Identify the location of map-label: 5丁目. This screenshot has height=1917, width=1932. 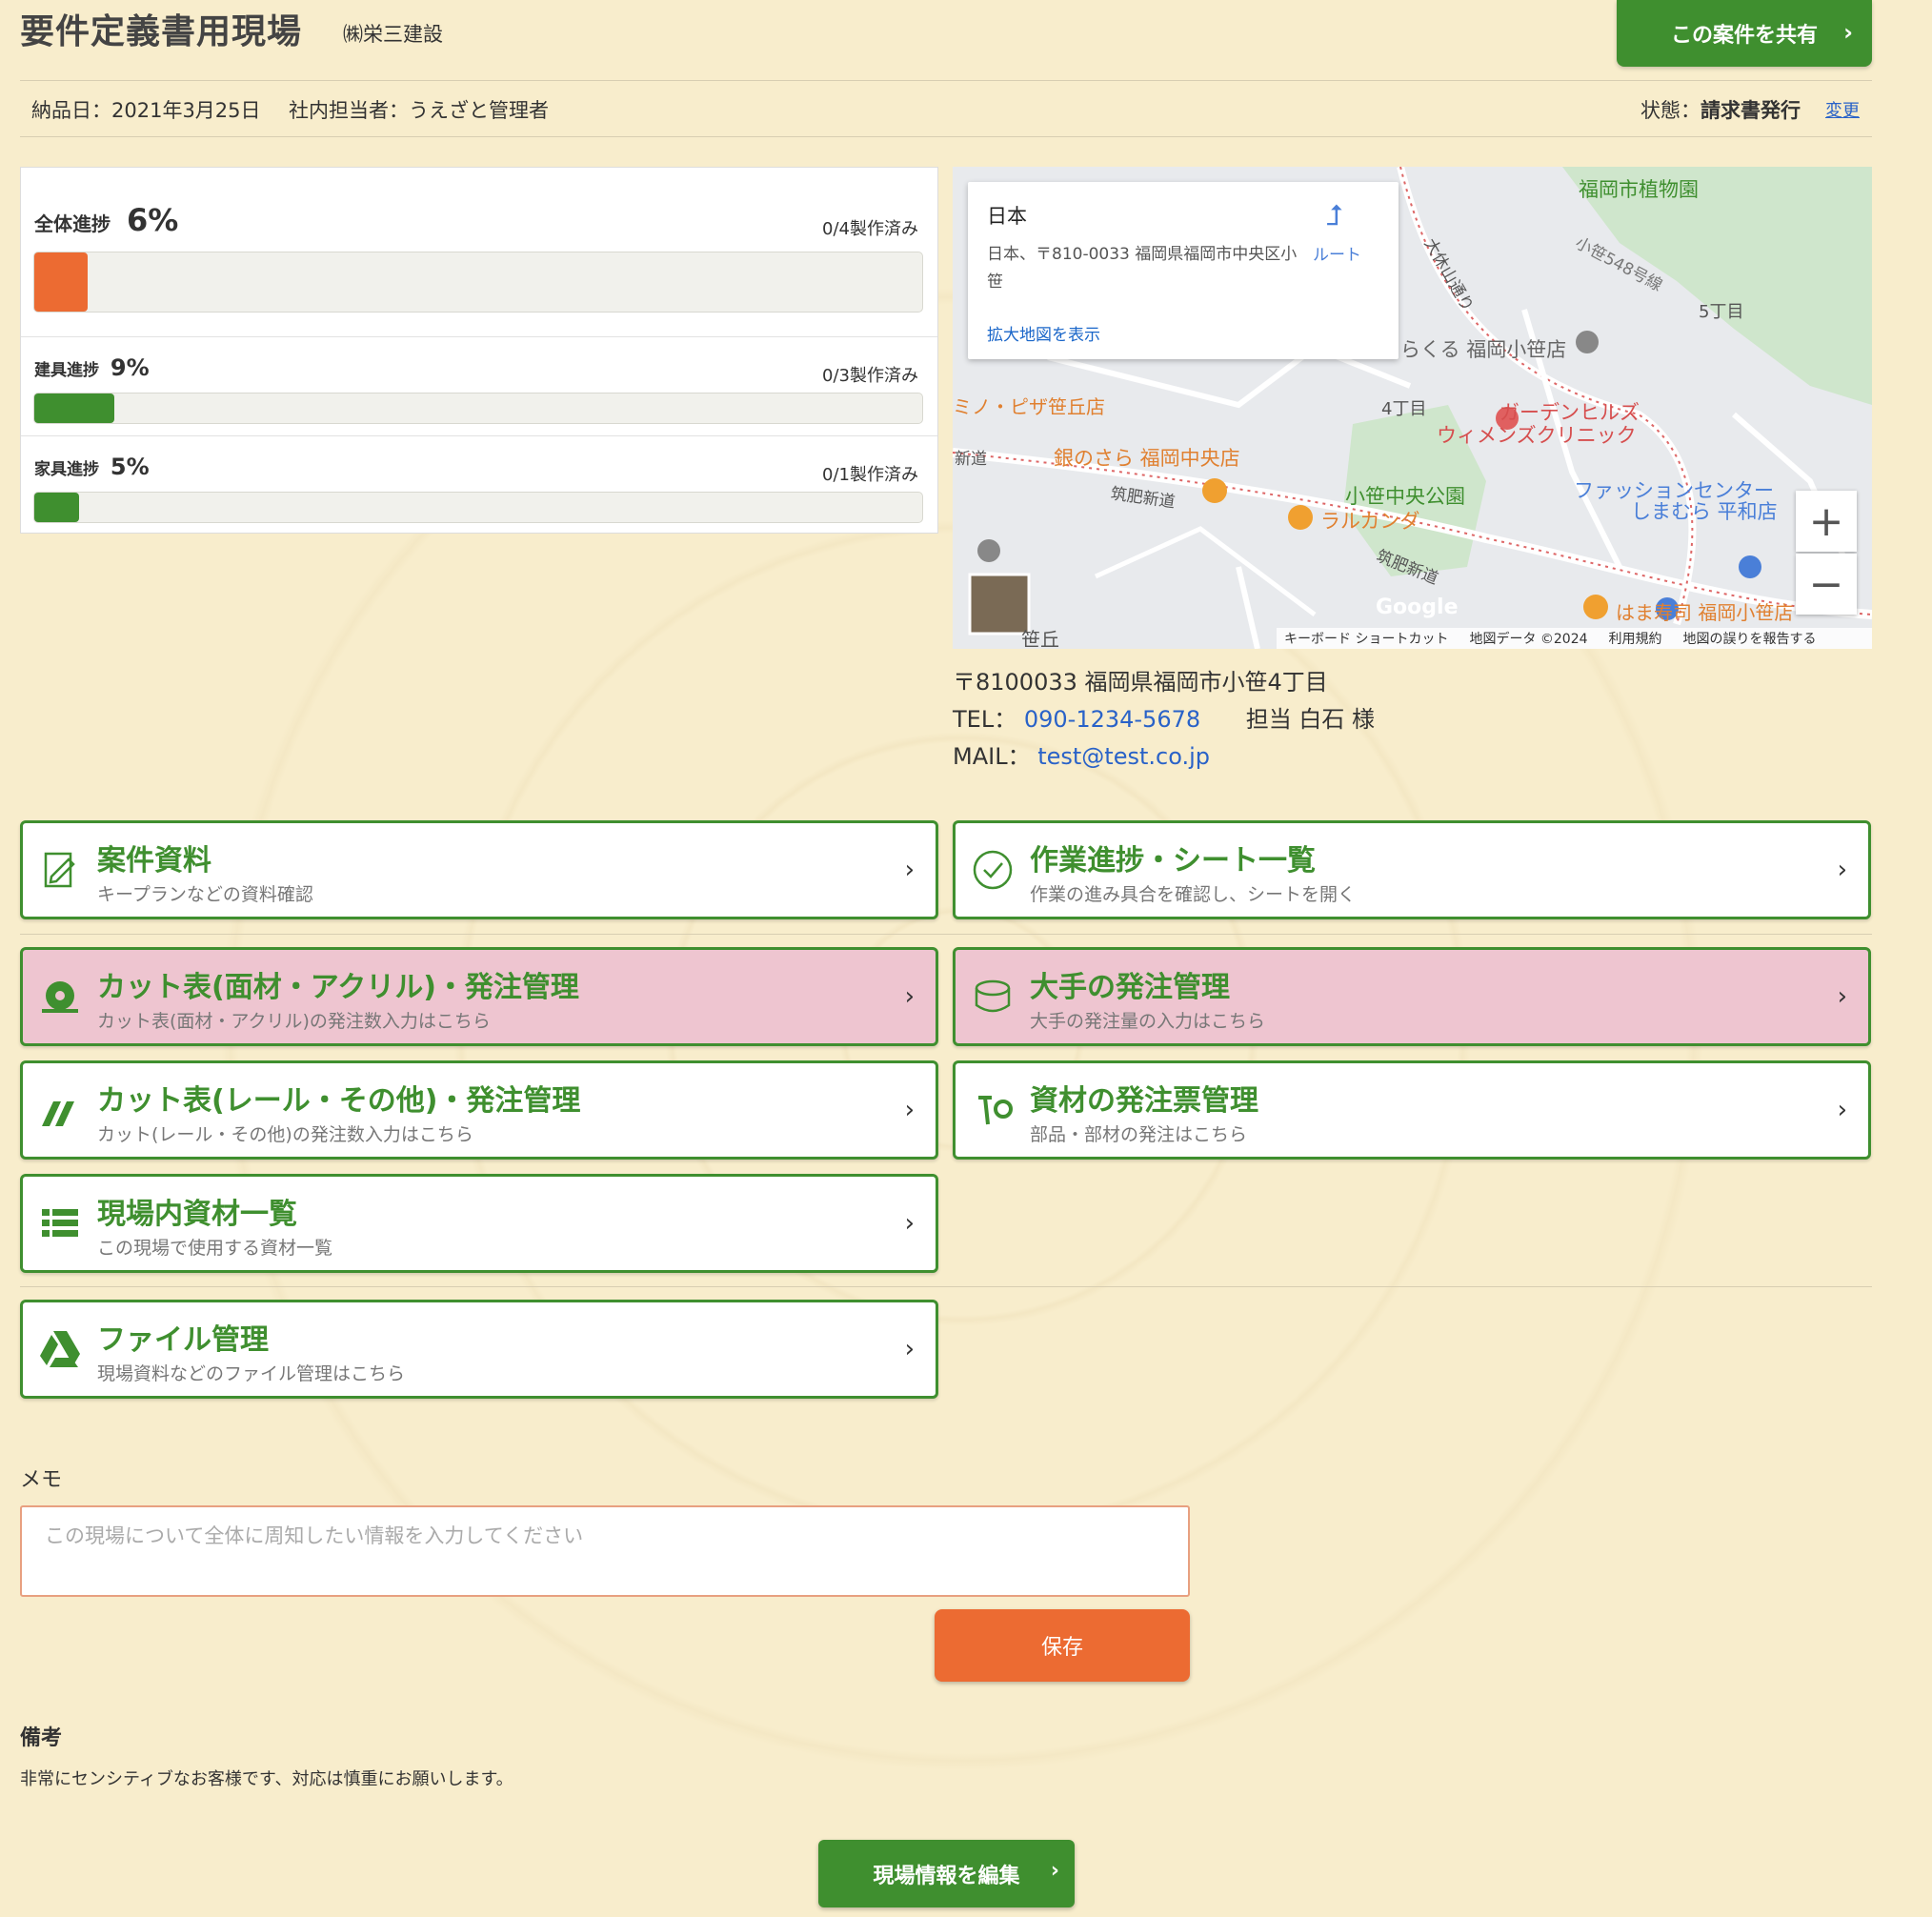
(1721, 312).